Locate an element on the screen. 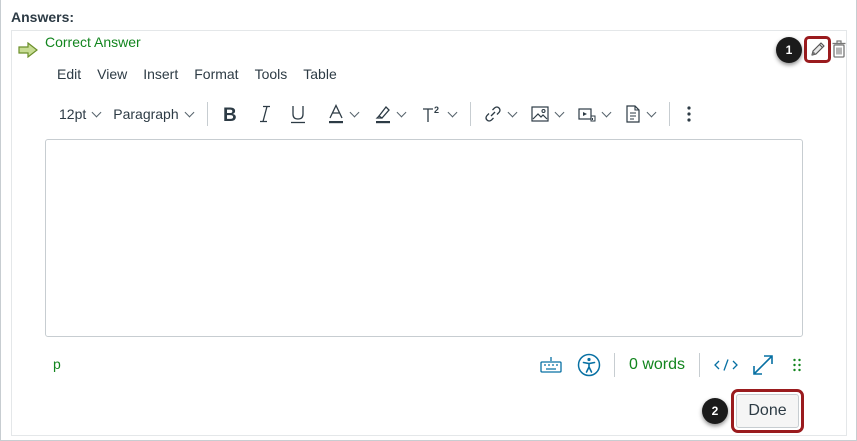 The image size is (857, 441). text-color-button is located at coordinates (344, 114).